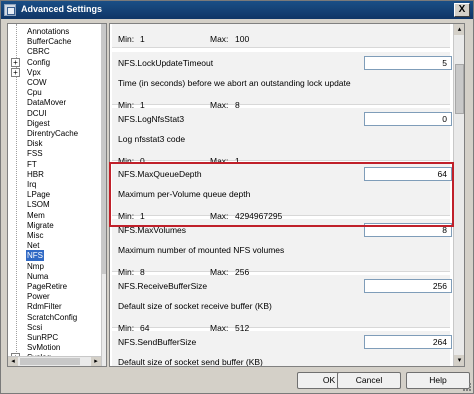 Image resolution: width=474 pixels, height=394 pixels. I want to click on max-label: Max:, so click(219, 39).